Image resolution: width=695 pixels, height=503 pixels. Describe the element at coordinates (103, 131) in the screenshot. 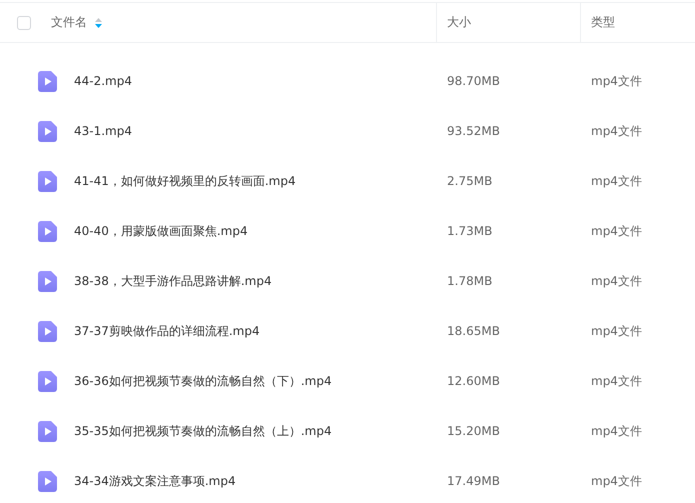

I see `file-name: 43-1.mp4` at that location.